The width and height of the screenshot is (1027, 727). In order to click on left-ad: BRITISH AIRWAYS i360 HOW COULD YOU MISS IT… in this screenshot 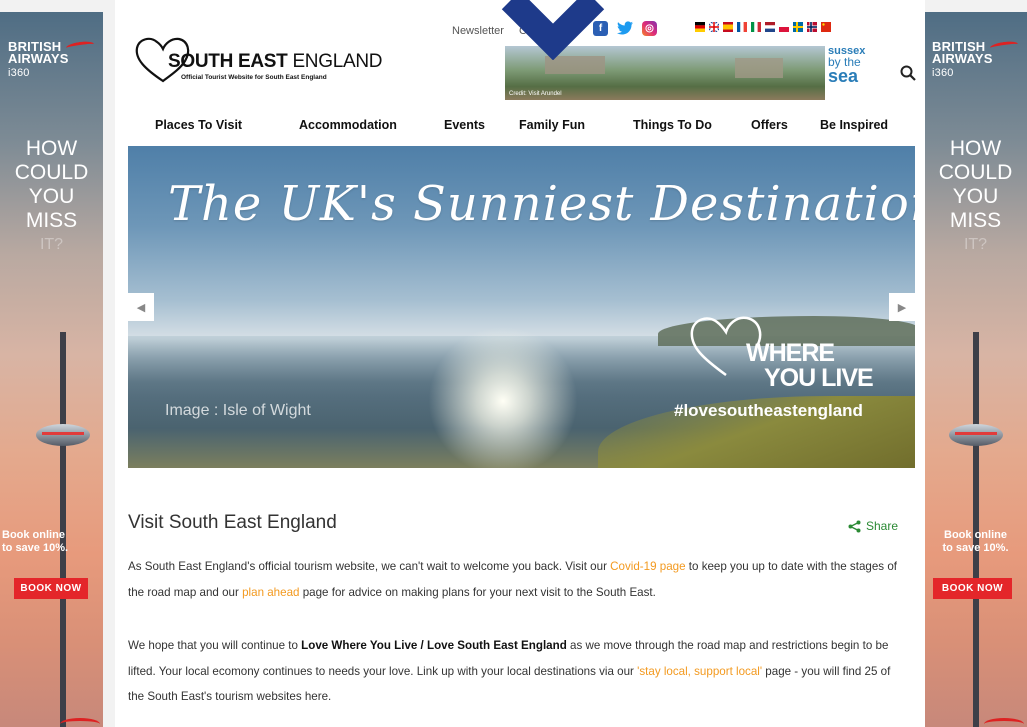, I will do `click(51, 369)`.